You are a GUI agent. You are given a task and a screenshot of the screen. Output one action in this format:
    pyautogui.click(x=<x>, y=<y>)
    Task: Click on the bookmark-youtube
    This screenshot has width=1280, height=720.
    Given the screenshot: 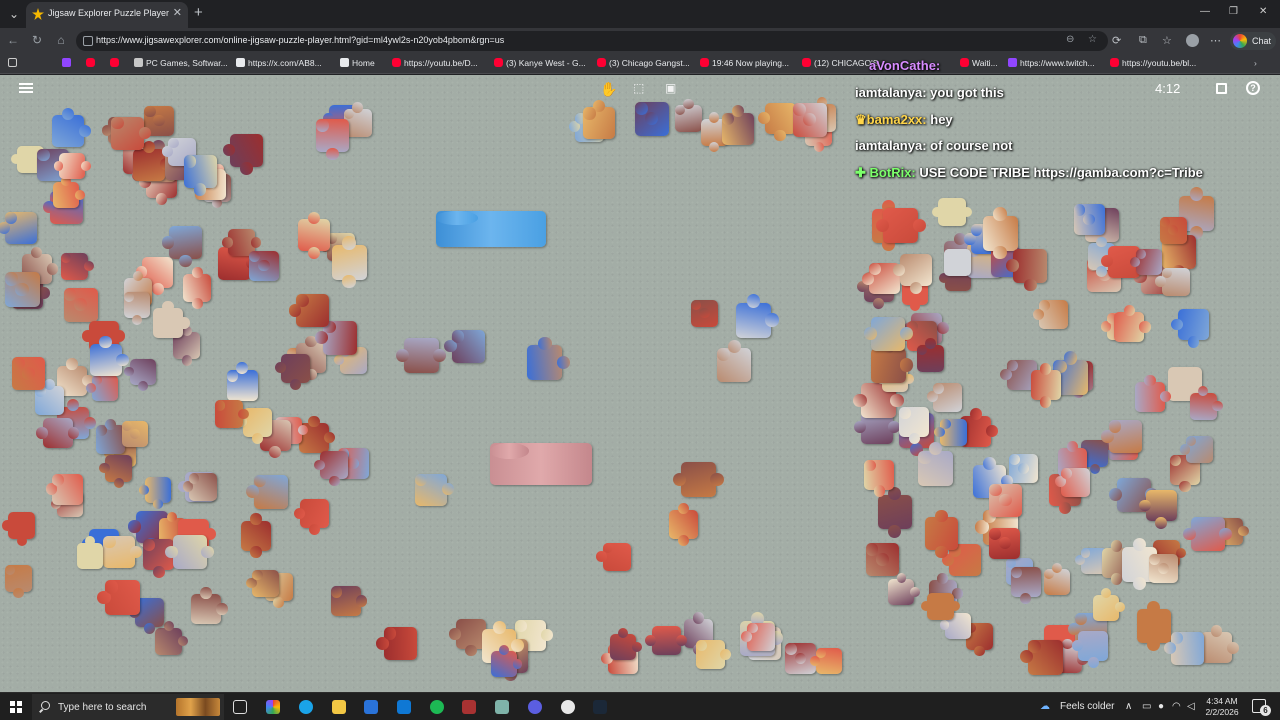 What is the action you would take?
    pyautogui.click(x=92, y=63)
    